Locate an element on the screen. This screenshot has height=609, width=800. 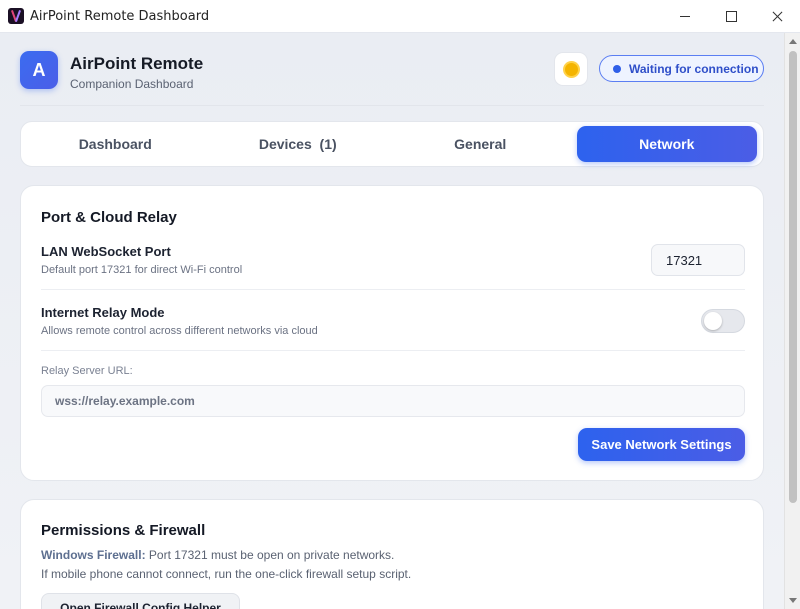
toggle-knob is located at coordinates (713, 321).